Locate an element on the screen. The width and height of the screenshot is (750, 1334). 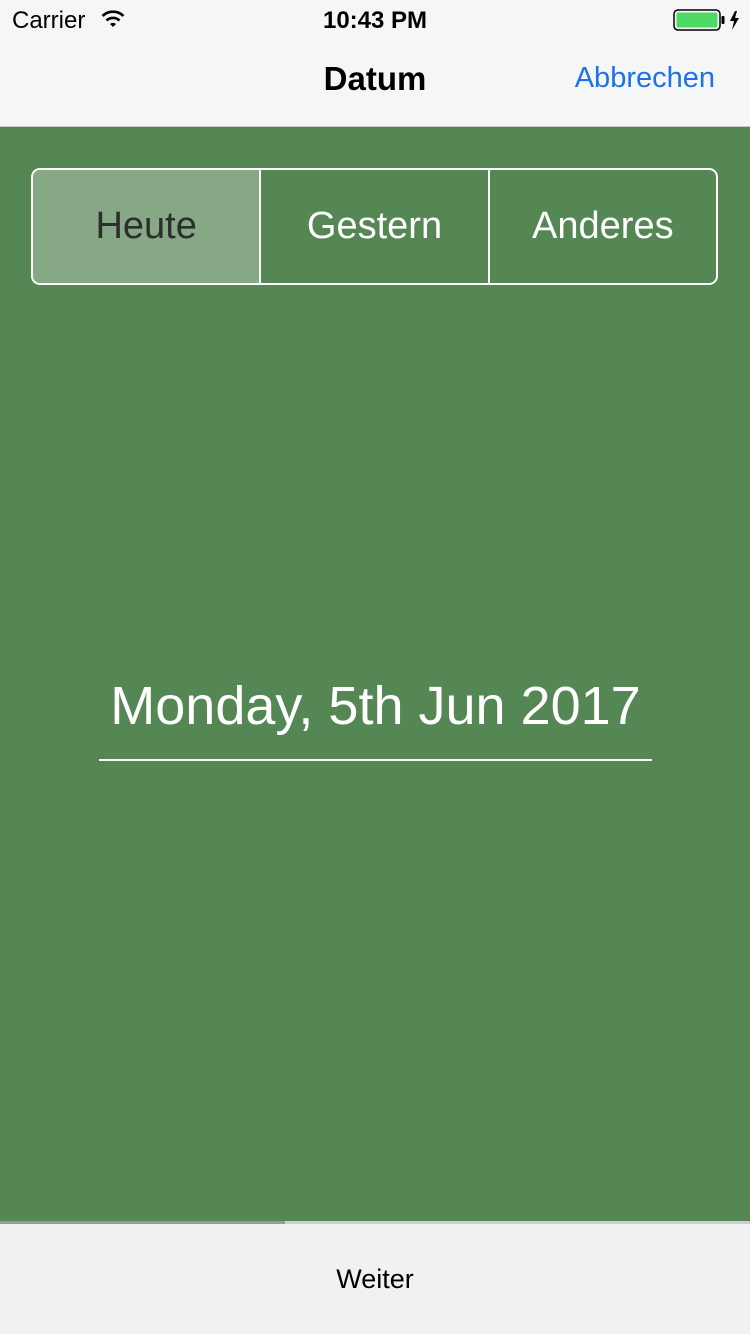
segment-yesterday: Gestern is located at coordinates (373, 226).